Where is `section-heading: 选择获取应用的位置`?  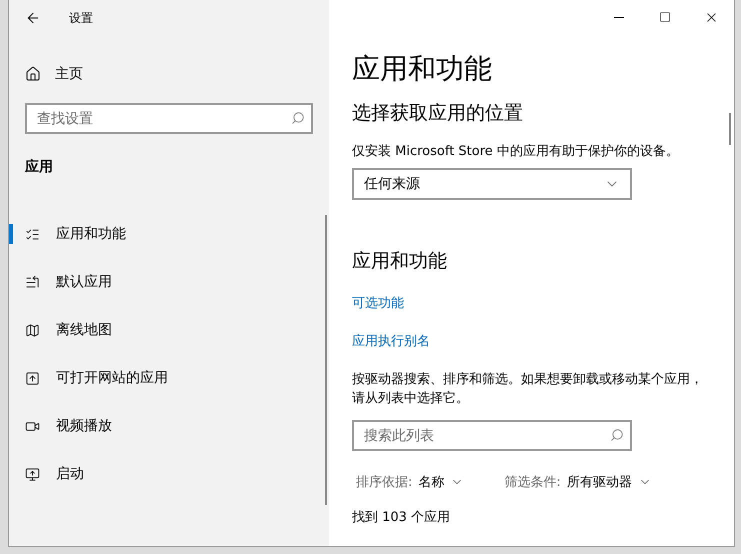
section-heading: 选择获取应用的位置 is located at coordinates (438, 113).